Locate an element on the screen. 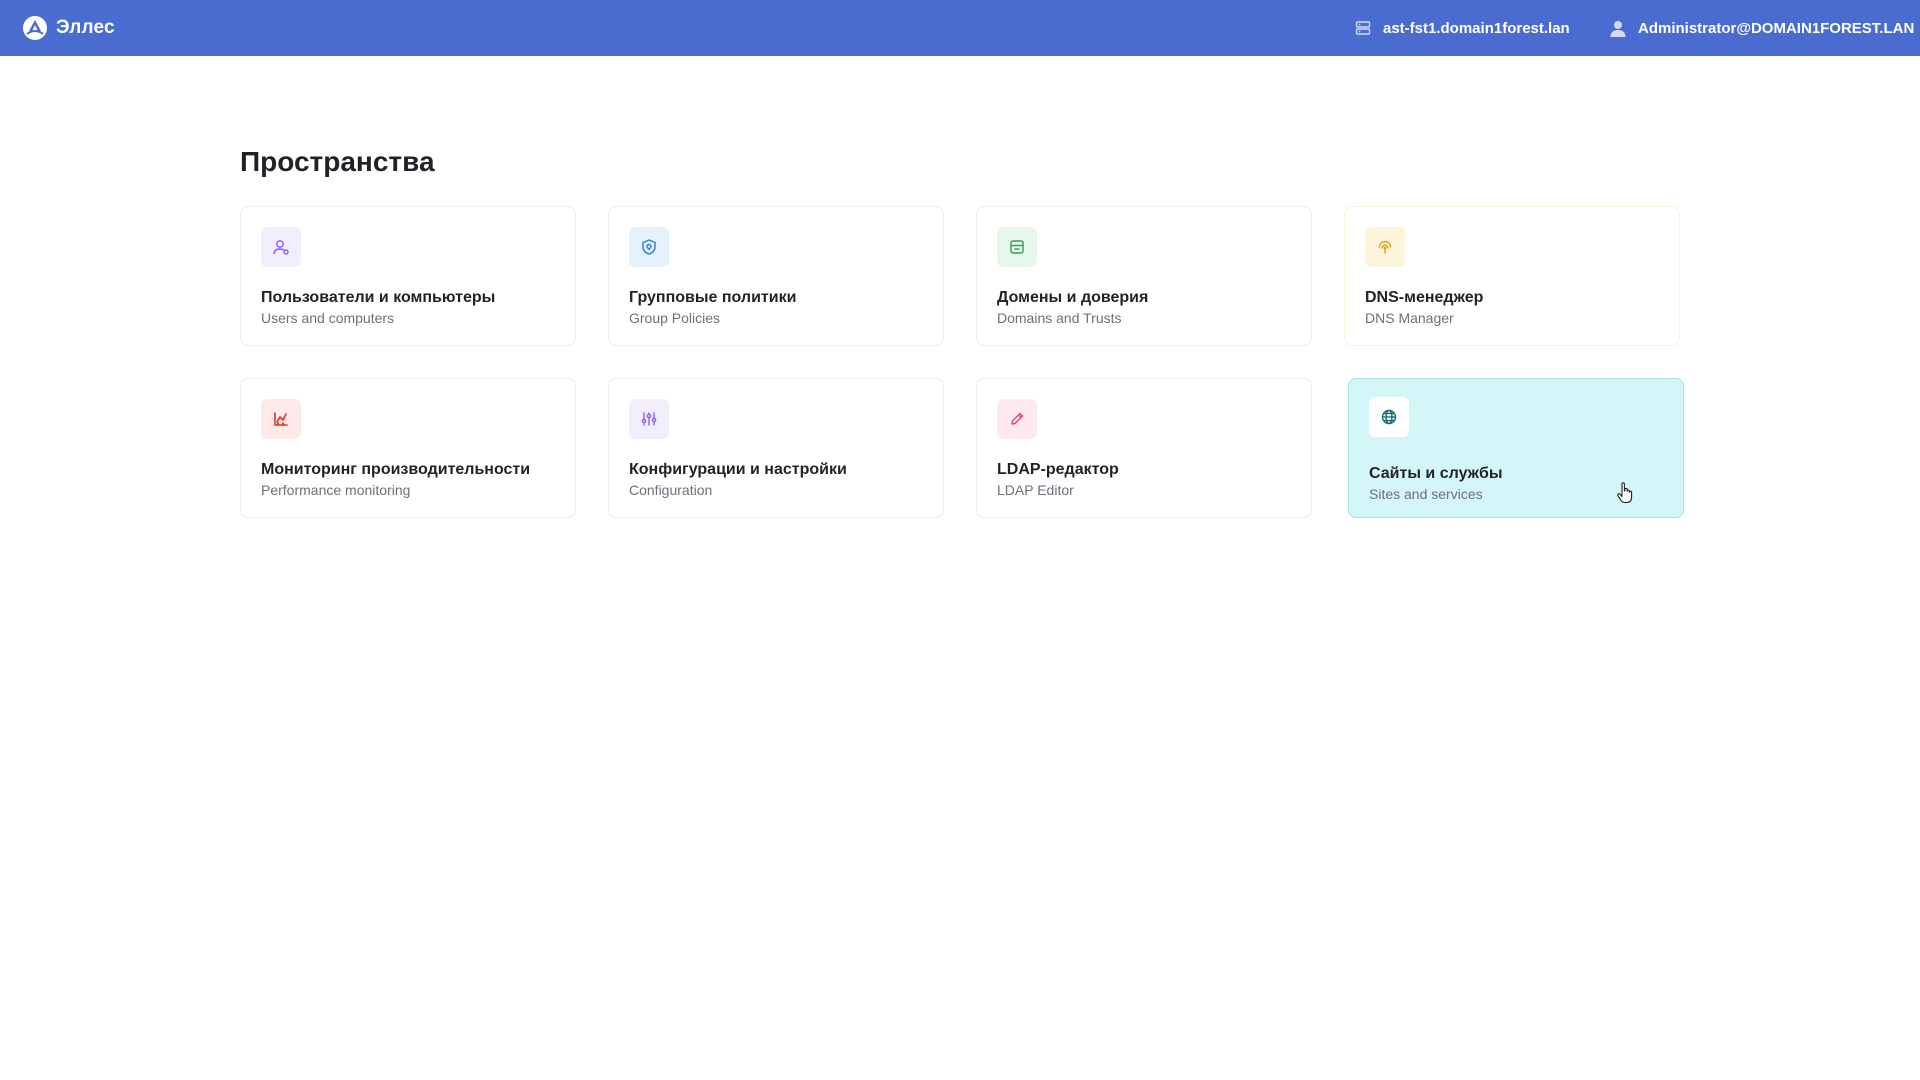  sliders-icon-tile is located at coordinates (649, 419).